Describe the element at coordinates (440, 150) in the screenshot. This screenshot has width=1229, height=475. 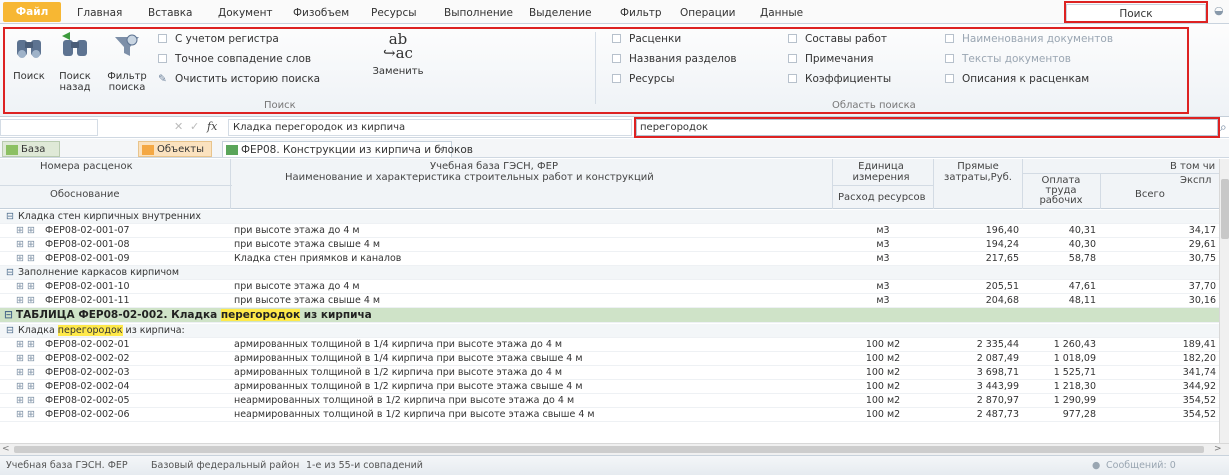
I see `close-icon: ✕` at that location.